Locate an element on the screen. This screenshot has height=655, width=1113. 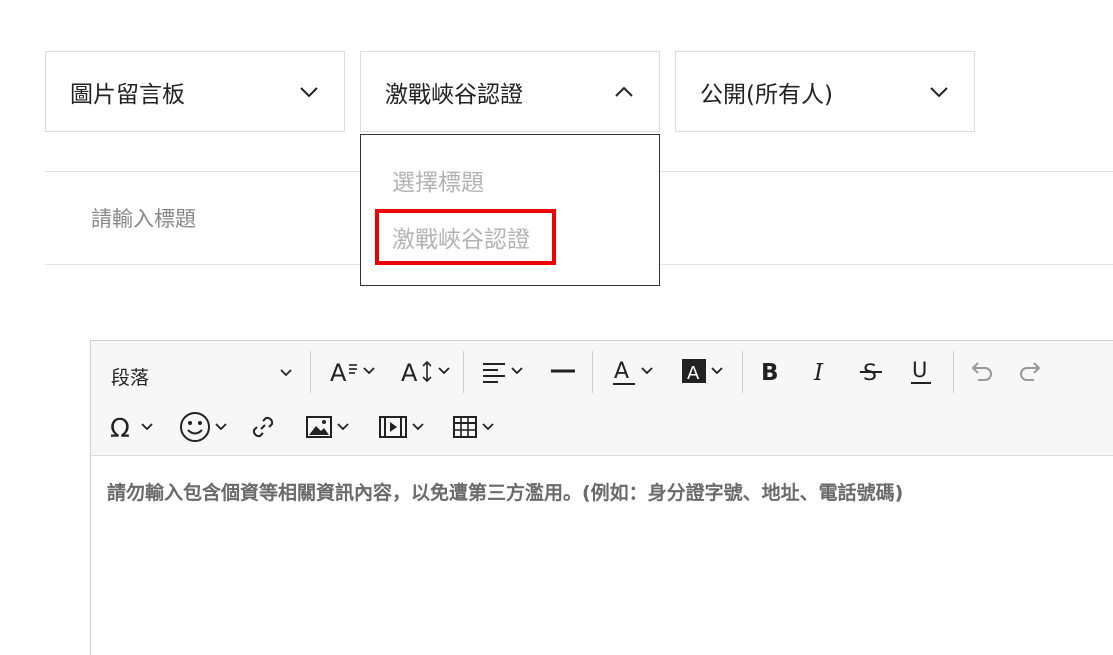
strikethrough-button: S is located at coordinates (871, 371).